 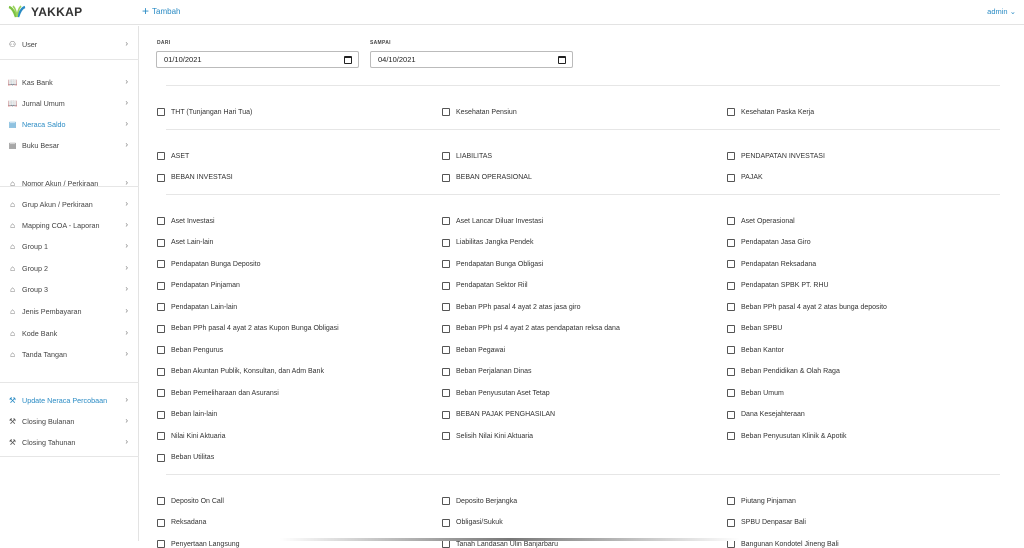 I want to click on filter-checkbox: Aset Lancar Diluar Investasi, so click(x=492, y=221).